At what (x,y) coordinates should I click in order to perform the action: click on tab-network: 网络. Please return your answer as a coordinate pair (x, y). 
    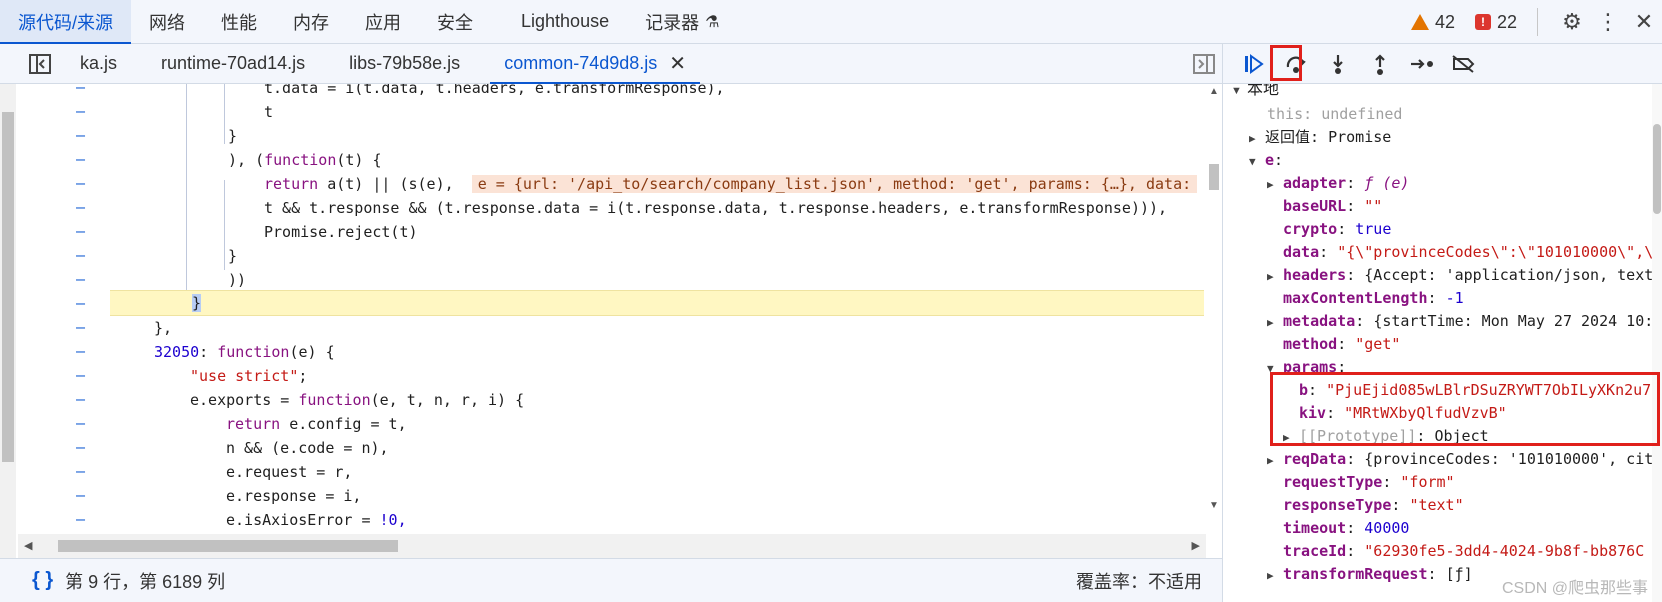
    Looking at the image, I should click on (167, 22).